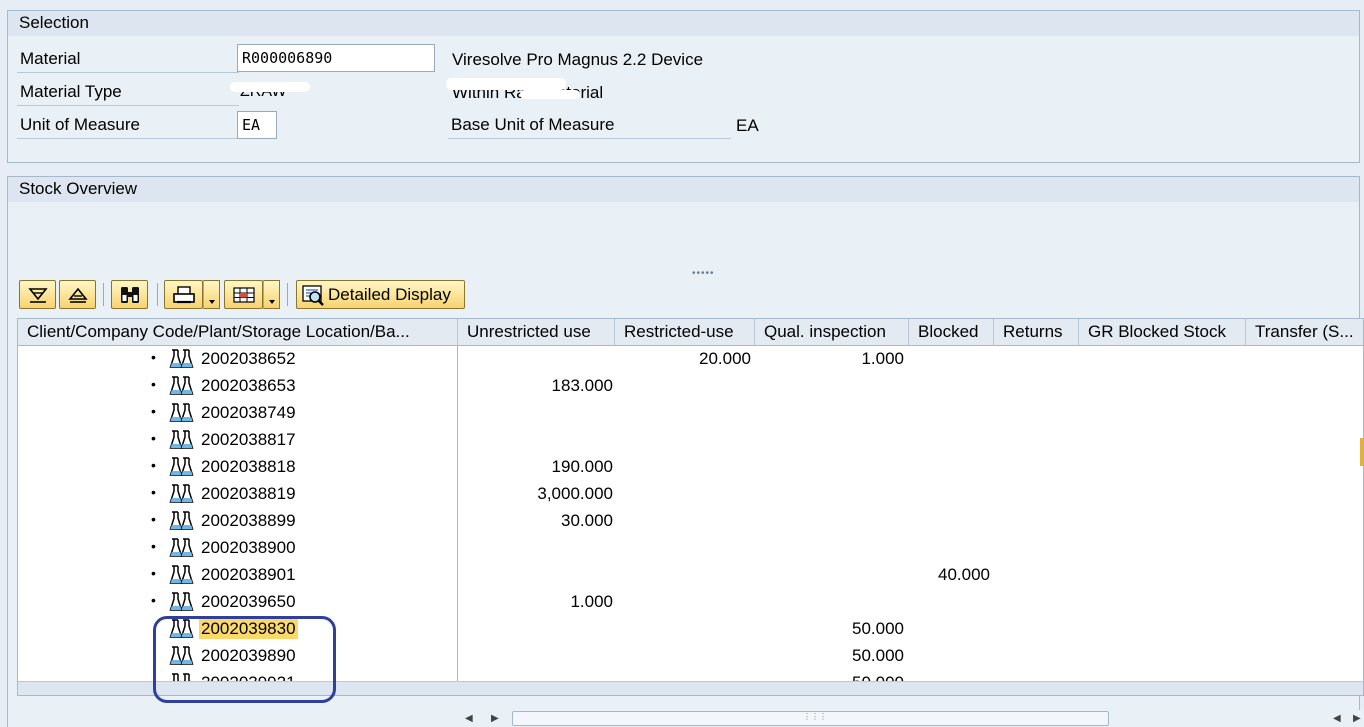  I want to click on table-row: 2002039830 50.000, so click(690, 630).